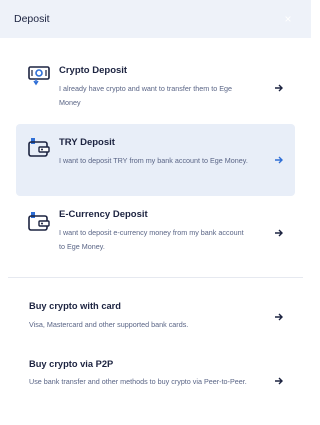 The width and height of the screenshot is (320, 425). I want to click on buy-option-title: Buy crypto with card, so click(75, 306).